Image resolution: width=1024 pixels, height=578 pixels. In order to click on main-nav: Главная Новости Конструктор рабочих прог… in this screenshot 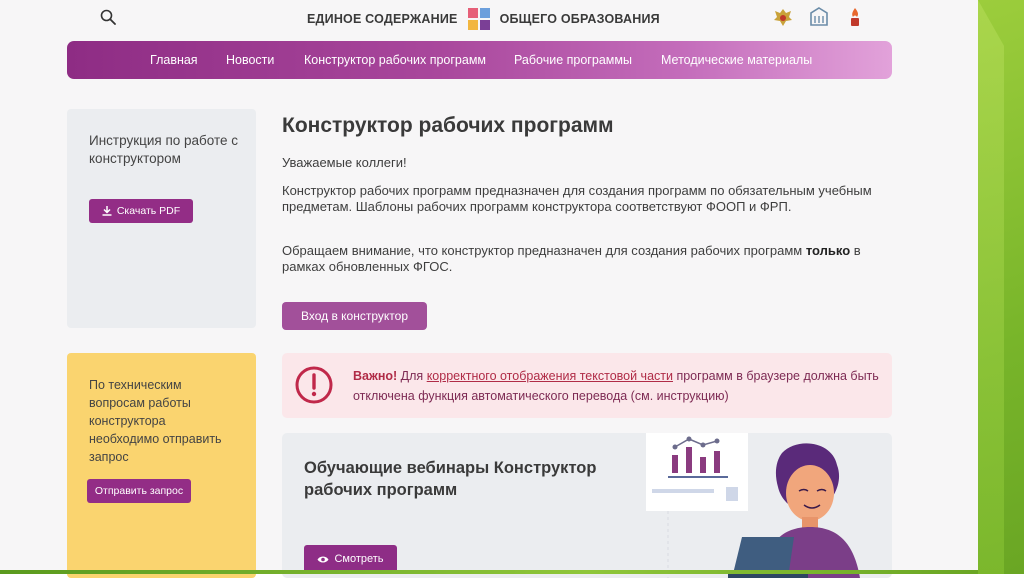, I will do `click(479, 60)`.